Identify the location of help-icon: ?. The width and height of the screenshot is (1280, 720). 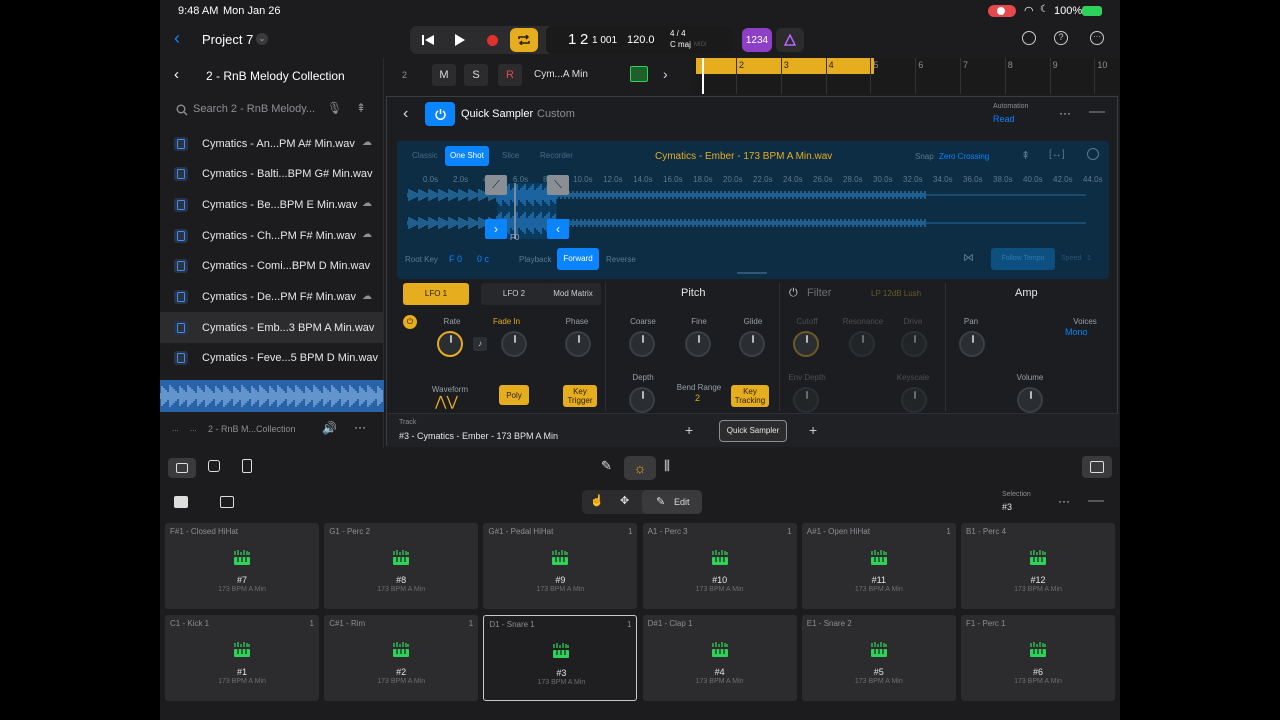
(1061, 38).